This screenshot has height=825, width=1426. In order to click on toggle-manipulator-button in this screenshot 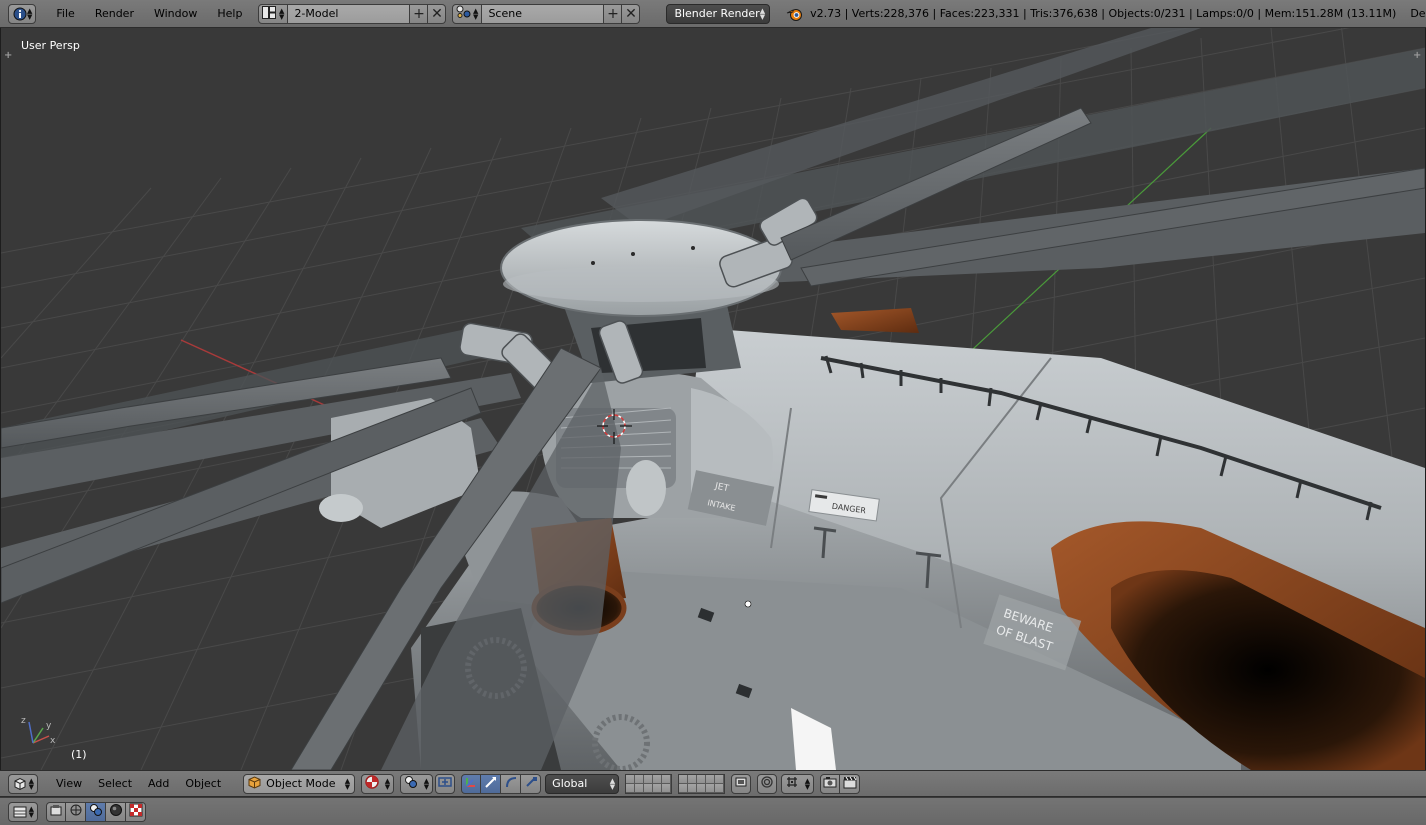, I will do `click(471, 783)`.